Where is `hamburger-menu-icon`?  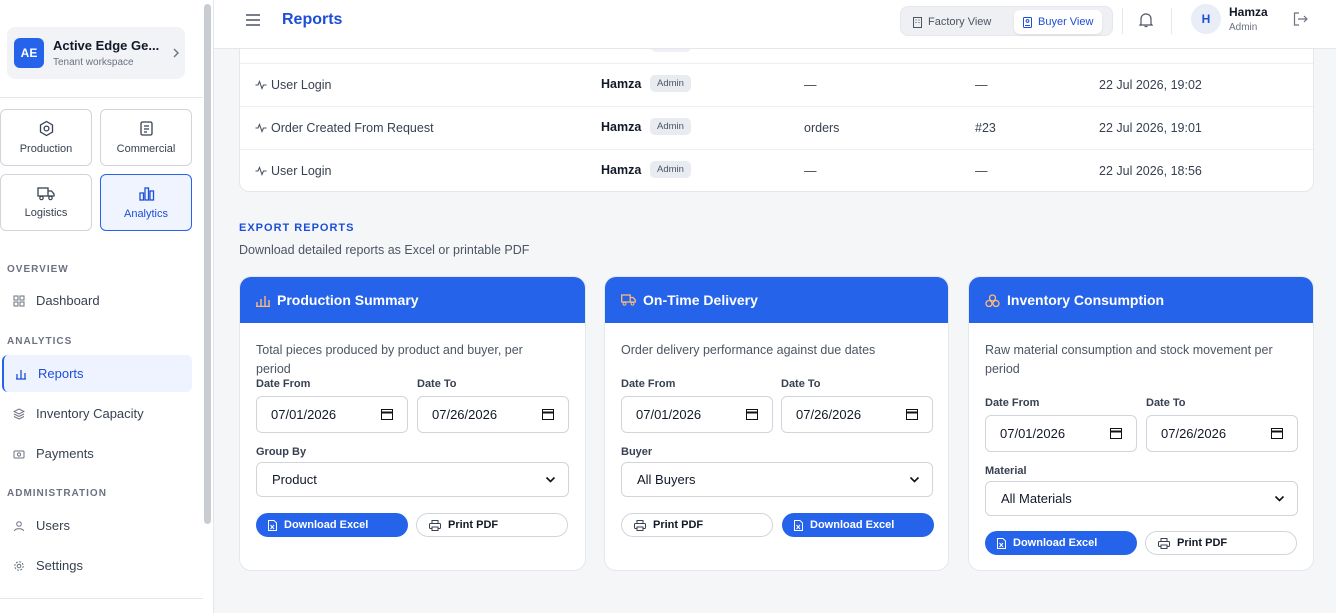 hamburger-menu-icon is located at coordinates (253, 22).